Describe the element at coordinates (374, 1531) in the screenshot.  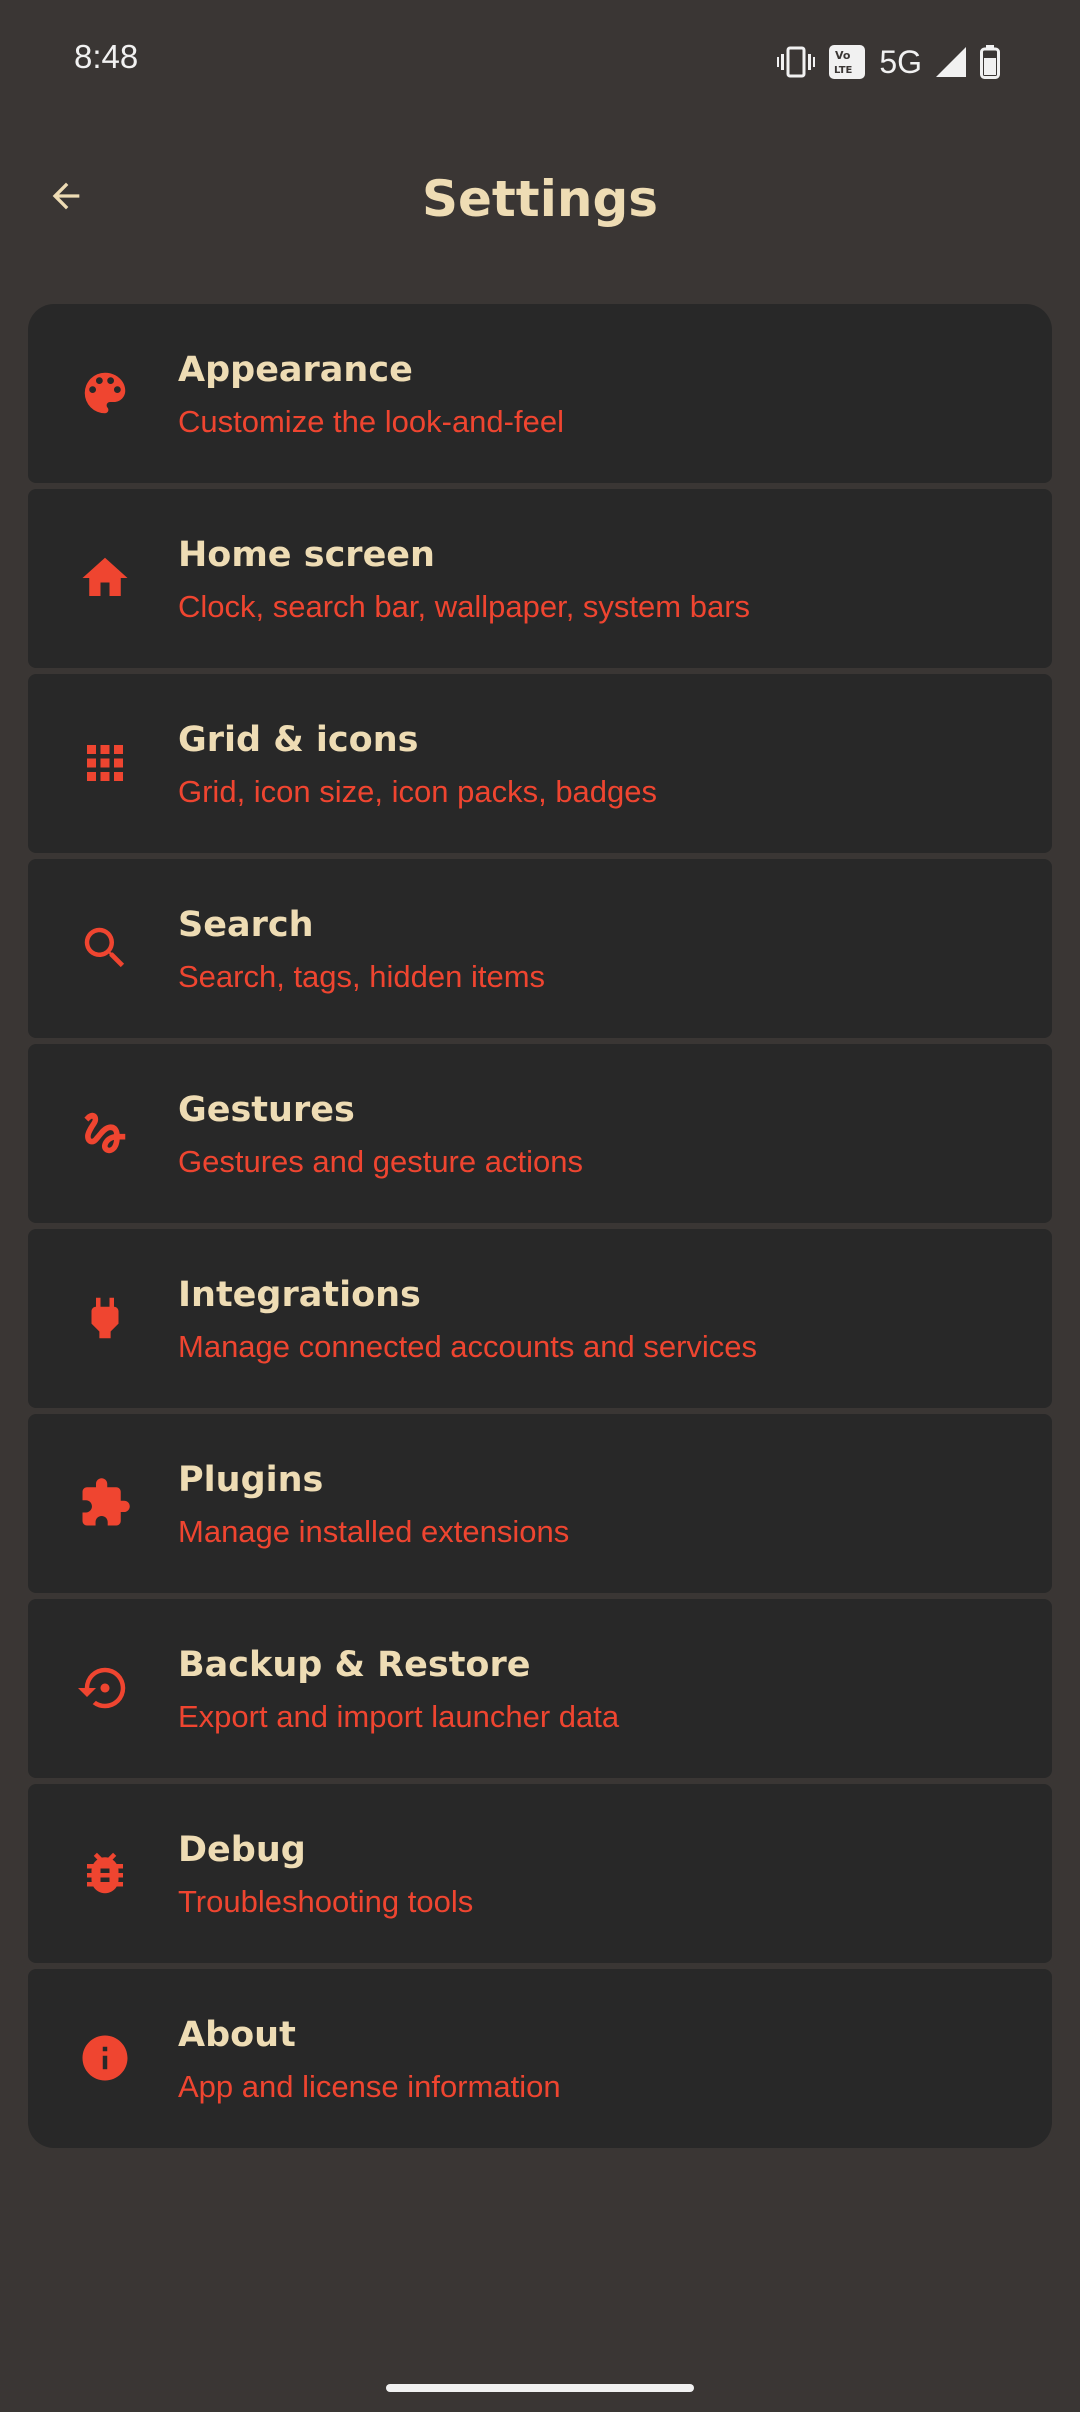
I see `settings-item-subtitle: Manage installed extensions` at that location.